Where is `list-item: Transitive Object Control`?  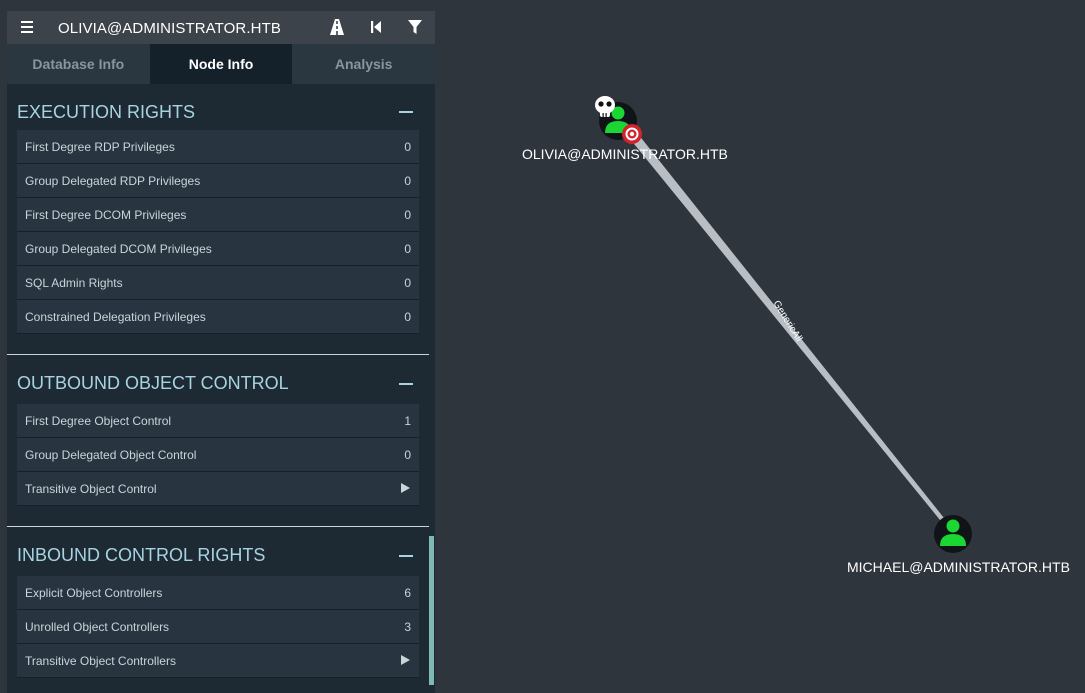 list-item: Transitive Object Control is located at coordinates (218, 489).